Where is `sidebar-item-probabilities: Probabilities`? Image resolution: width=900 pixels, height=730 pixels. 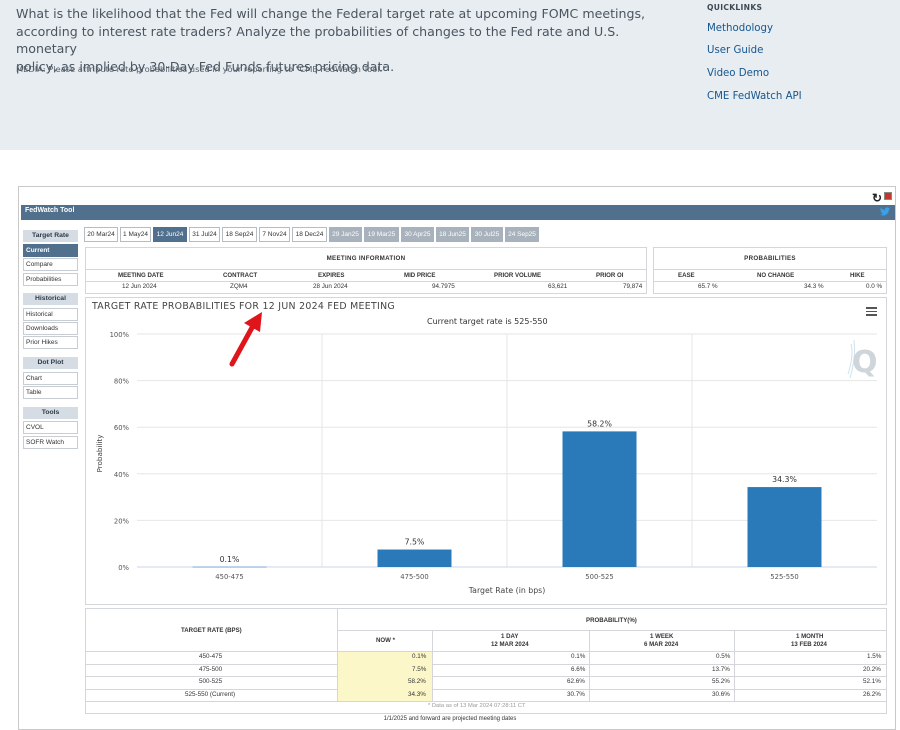 sidebar-item-probabilities: Probabilities is located at coordinates (50, 279).